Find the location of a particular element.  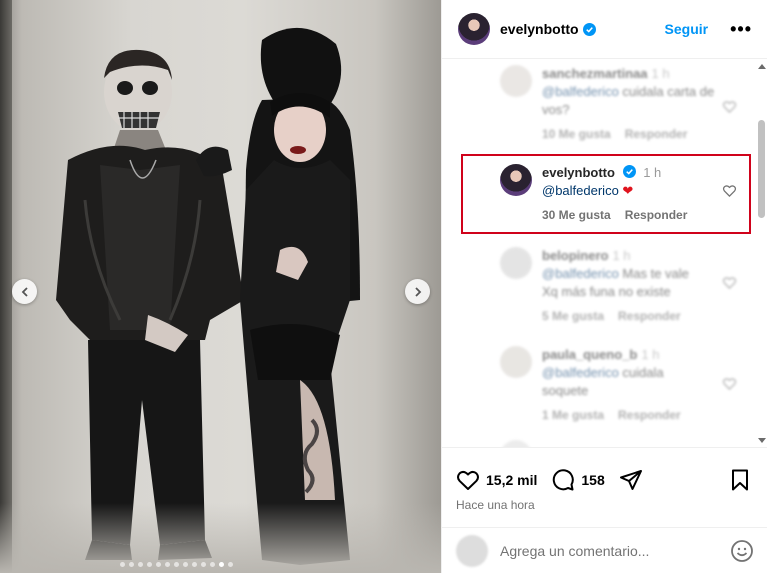

carousel-dots is located at coordinates (176, 564).